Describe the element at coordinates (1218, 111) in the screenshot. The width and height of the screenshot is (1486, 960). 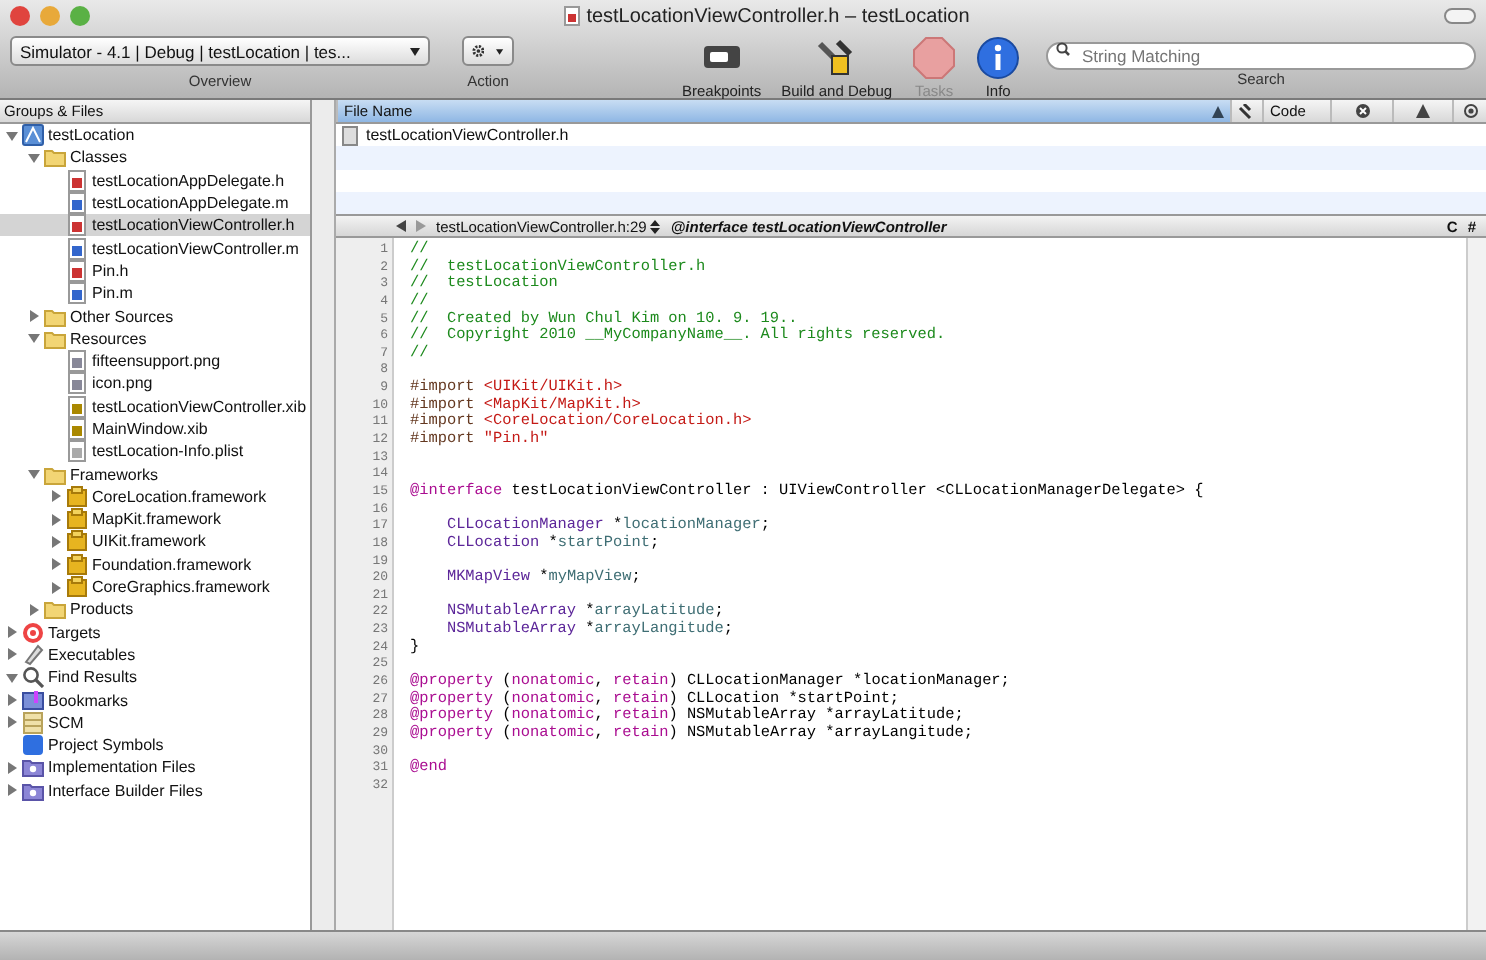
I see `sort-arrow-icon` at that location.